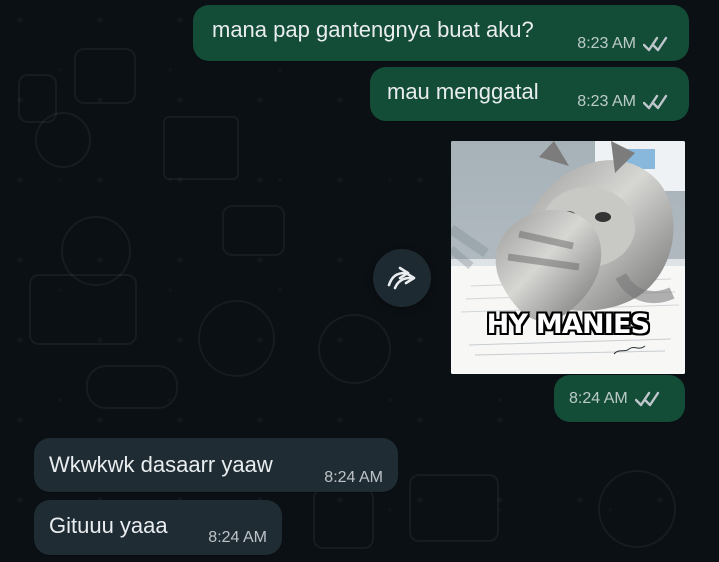  What do you see at coordinates (108, 525) in the screenshot?
I see `message-text: Gituuu yaaa` at bounding box center [108, 525].